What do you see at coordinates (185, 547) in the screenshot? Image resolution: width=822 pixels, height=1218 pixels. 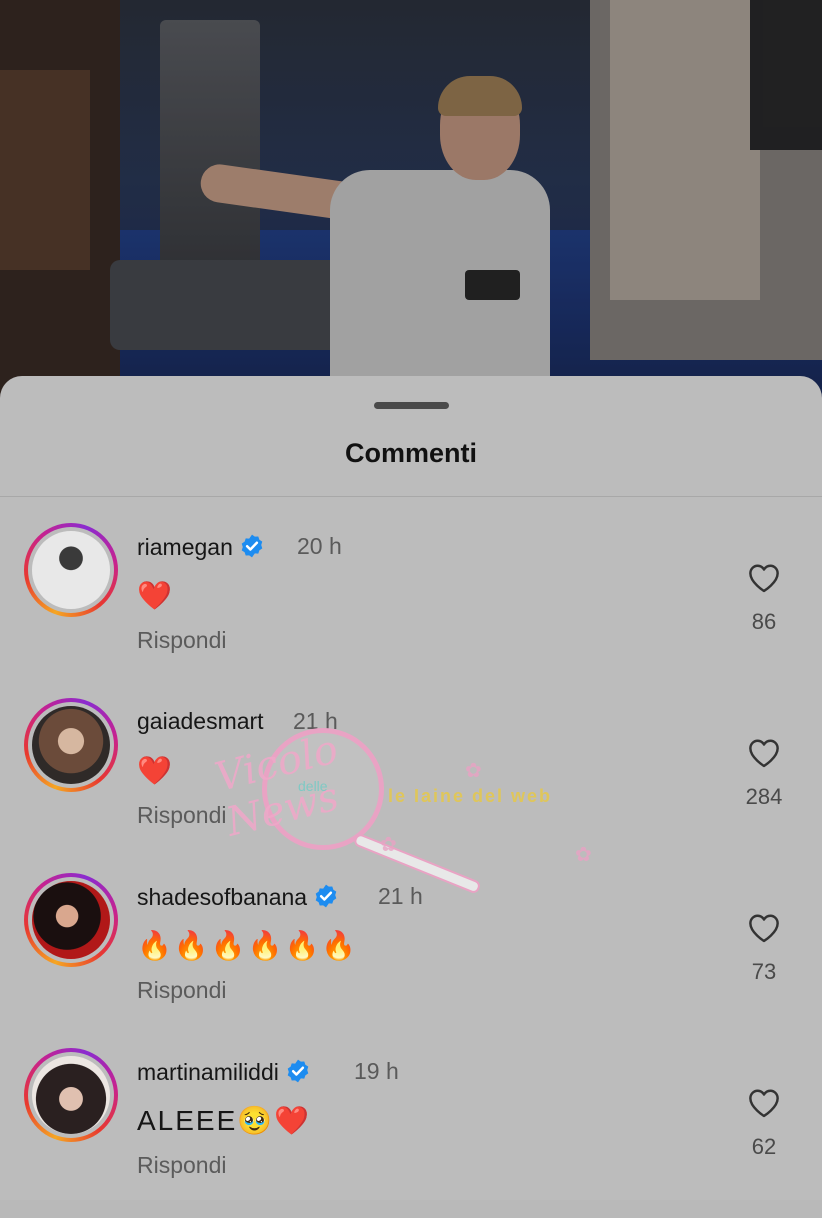 I see `comment-username-text: riamegan` at bounding box center [185, 547].